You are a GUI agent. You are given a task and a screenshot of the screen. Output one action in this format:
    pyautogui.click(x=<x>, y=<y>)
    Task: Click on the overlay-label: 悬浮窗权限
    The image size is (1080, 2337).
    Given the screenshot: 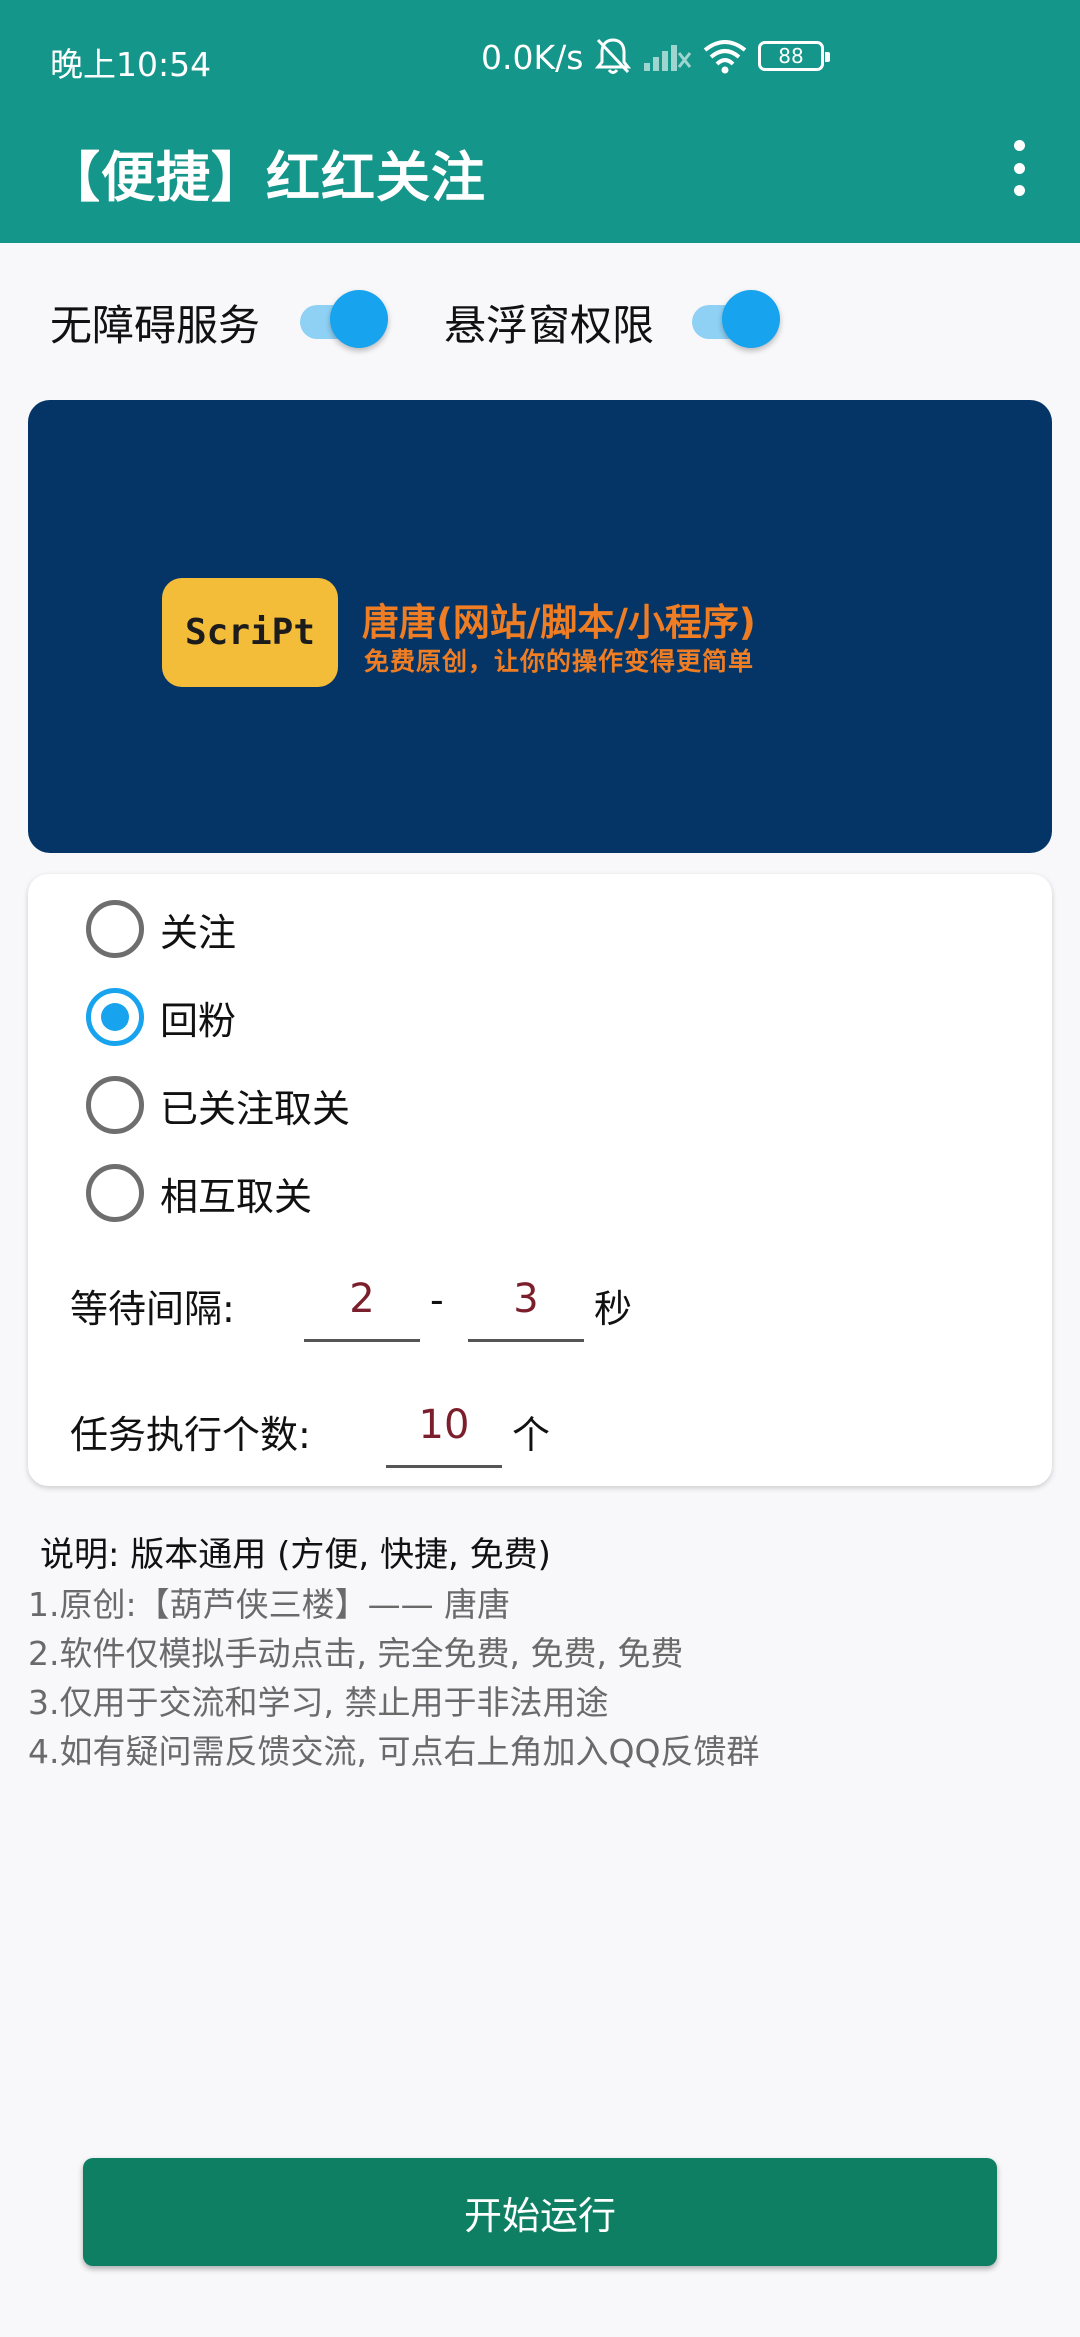 What is the action you would take?
    pyautogui.click(x=549, y=325)
    